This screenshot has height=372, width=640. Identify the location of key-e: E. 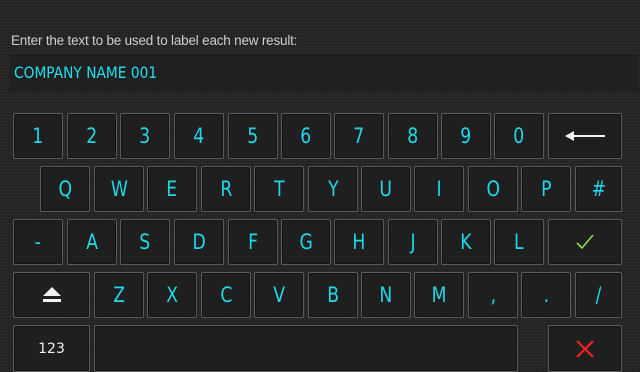
(172, 189).